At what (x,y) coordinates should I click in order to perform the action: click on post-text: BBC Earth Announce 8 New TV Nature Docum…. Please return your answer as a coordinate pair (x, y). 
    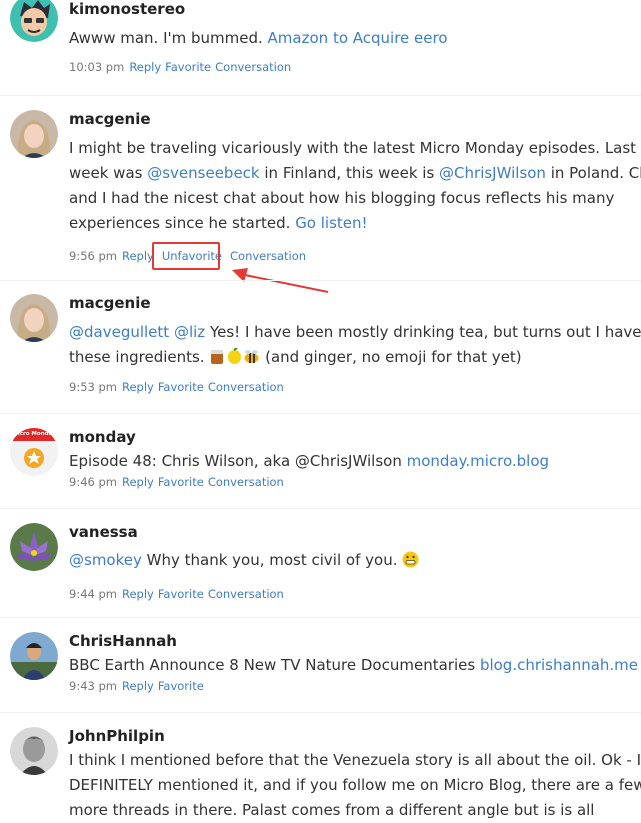
    Looking at the image, I should click on (354, 665).